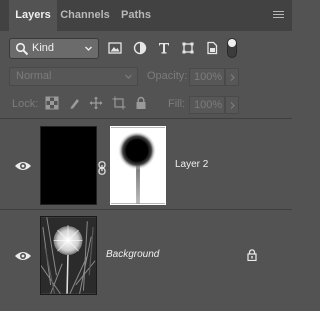  What do you see at coordinates (22, 49) in the screenshot?
I see `search-icon` at bounding box center [22, 49].